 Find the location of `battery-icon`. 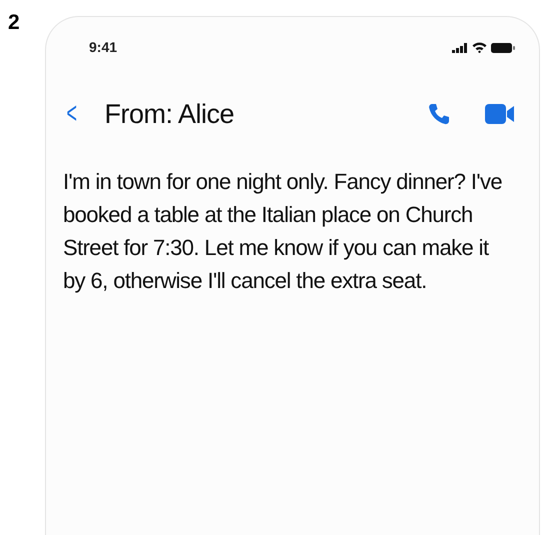

battery-icon is located at coordinates (503, 47).